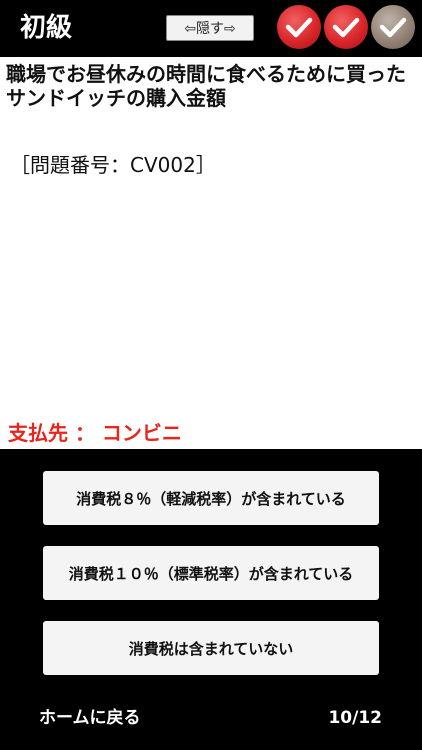 The width and height of the screenshot is (422, 750). I want to click on header-bar: 初級 ⇦隠す⇨, so click(211, 28).